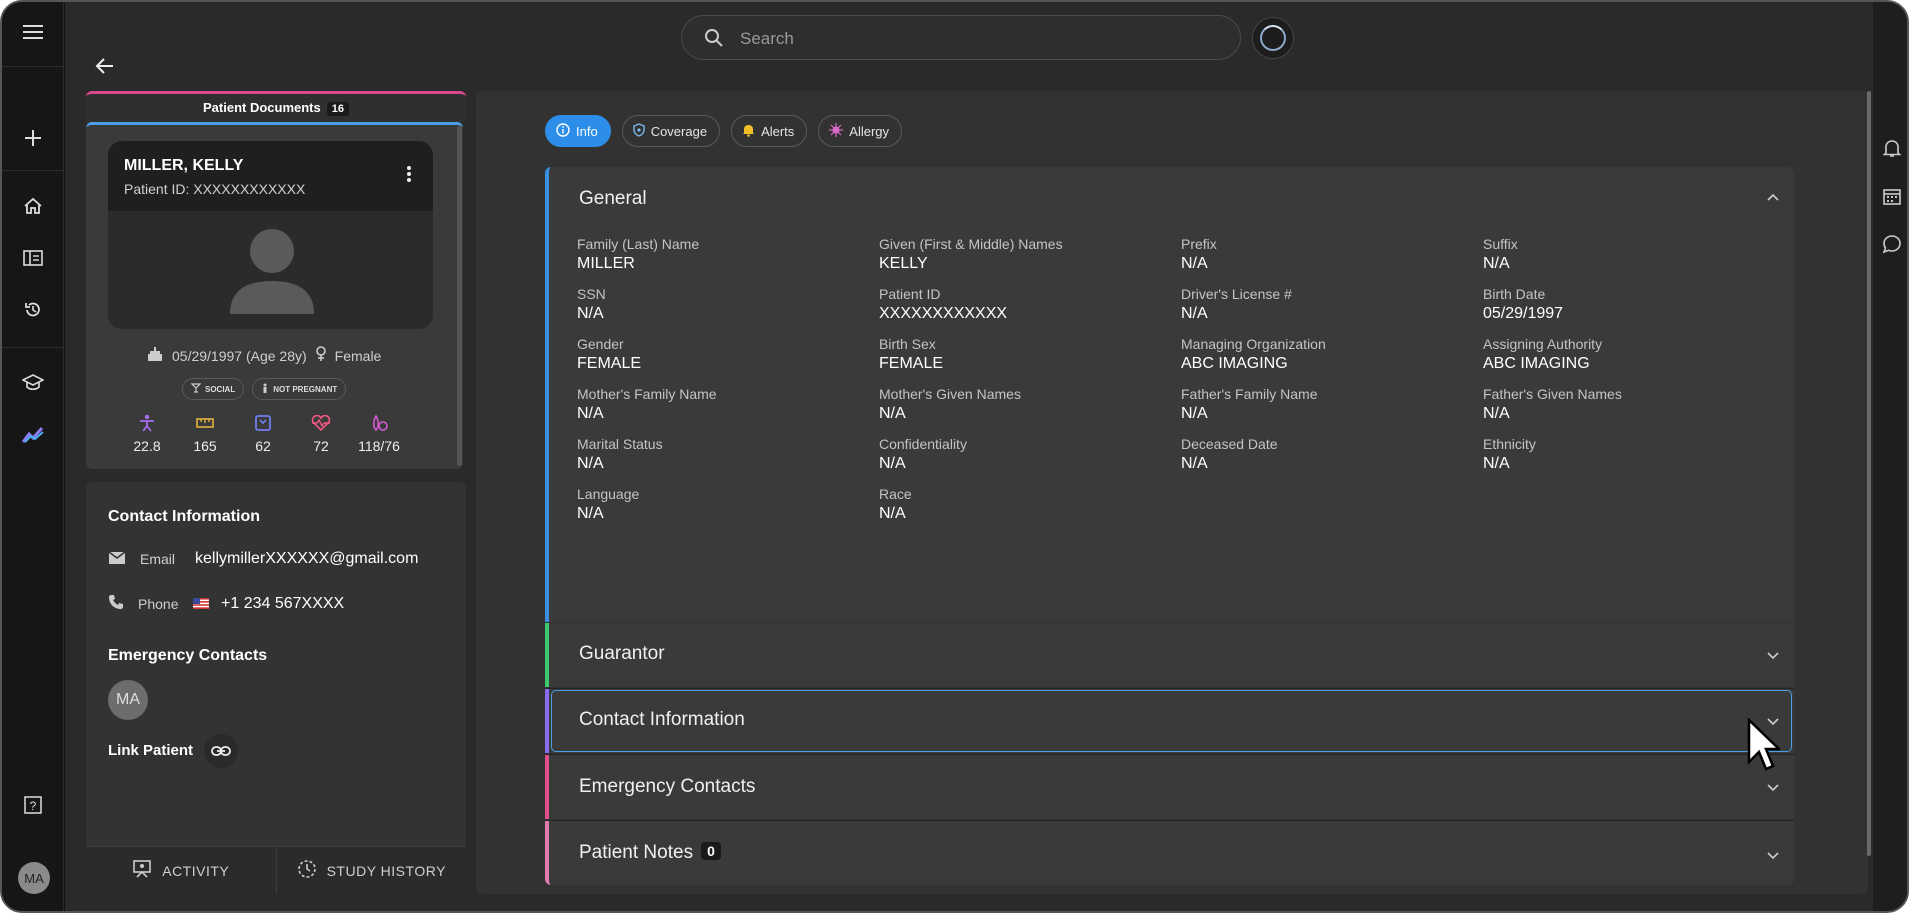 Image resolution: width=1909 pixels, height=913 pixels. I want to click on patient-name: MILLER, KELLY, so click(184, 165).